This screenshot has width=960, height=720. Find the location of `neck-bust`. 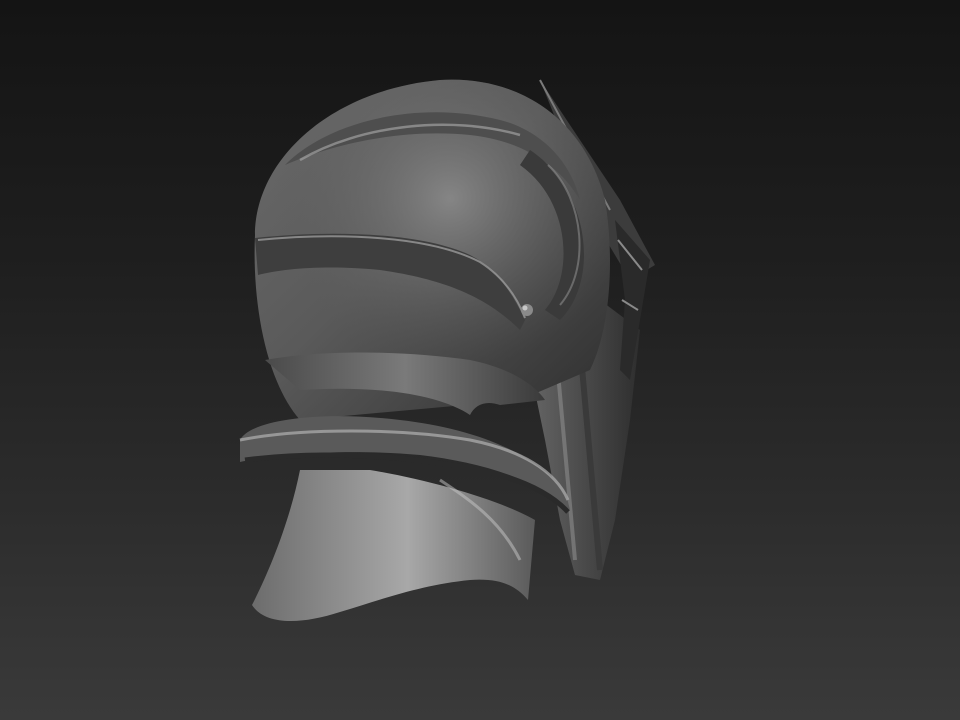

neck-bust is located at coordinates (393, 546).